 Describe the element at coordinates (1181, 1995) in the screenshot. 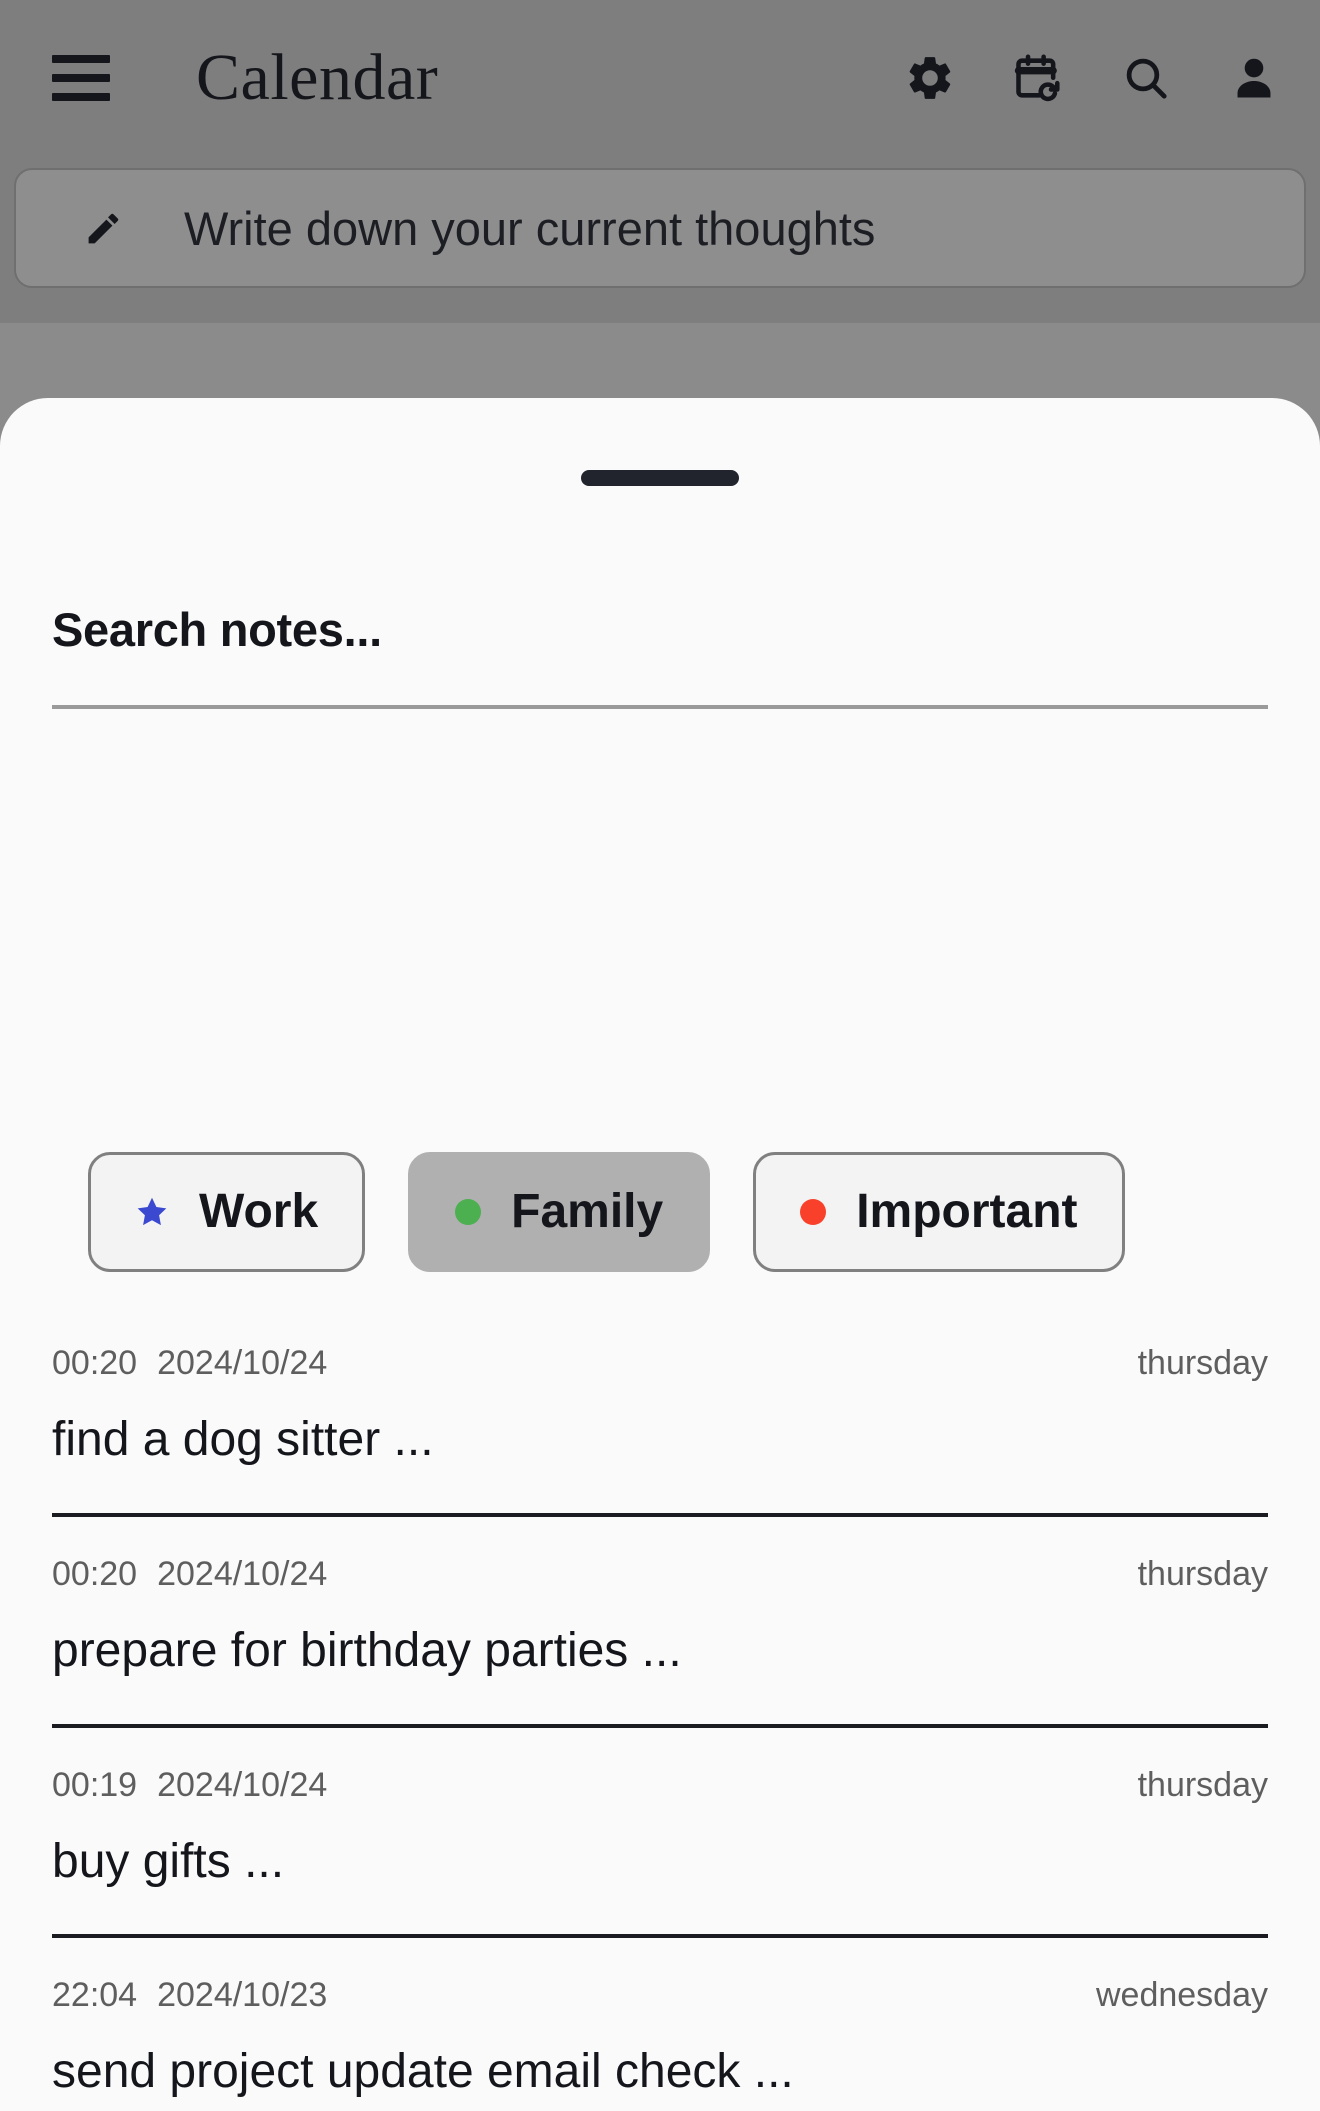

I see `note-weekday: wednesday` at that location.